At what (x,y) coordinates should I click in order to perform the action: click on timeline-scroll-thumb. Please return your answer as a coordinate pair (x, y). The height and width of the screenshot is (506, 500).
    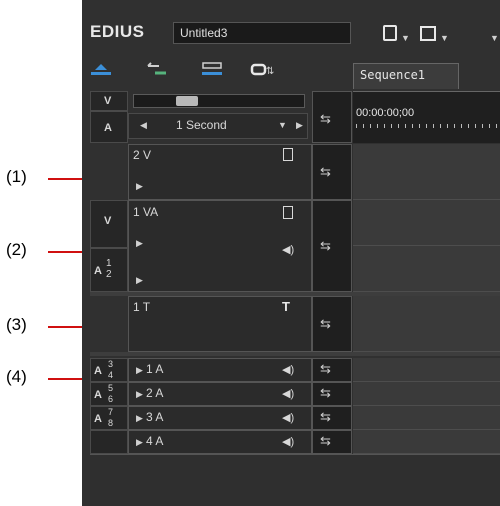
    Looking at the image, I should click on (187, 101).